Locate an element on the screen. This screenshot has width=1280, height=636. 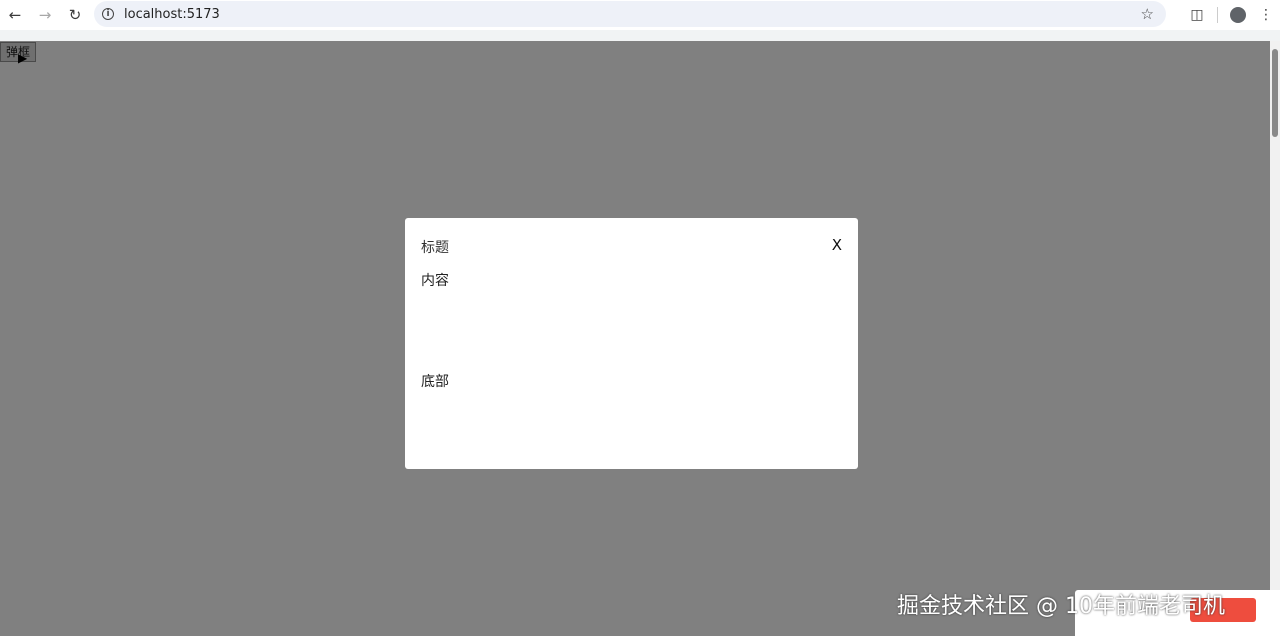
menu-dots-icon: ⋮ is located at coordinates (1266, 15).